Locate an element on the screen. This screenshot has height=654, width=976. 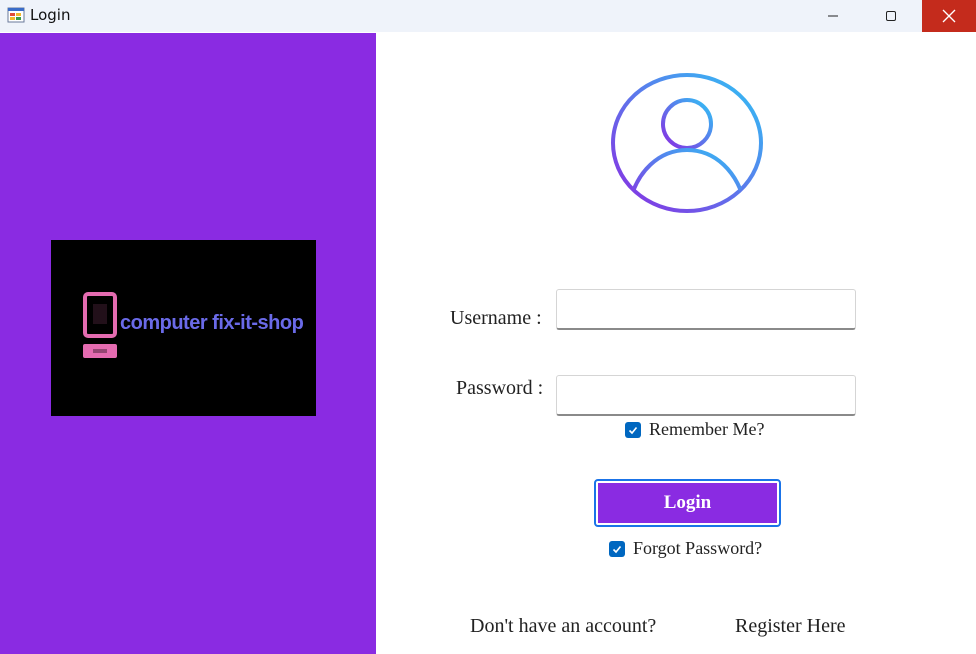
window-title: Login is located at coordinates (50, 15).